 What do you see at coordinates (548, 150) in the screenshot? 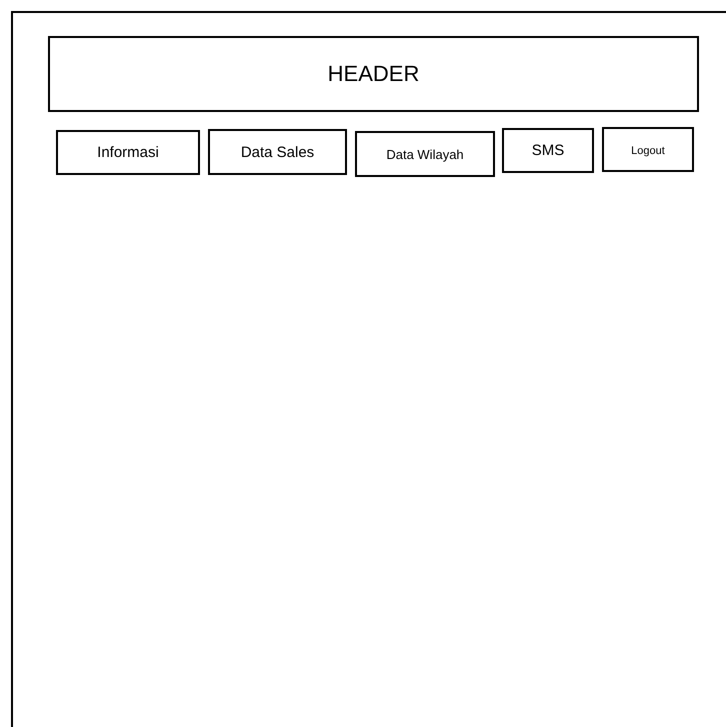
I see `menu-button: SMS` at bounding box center [548, 150].